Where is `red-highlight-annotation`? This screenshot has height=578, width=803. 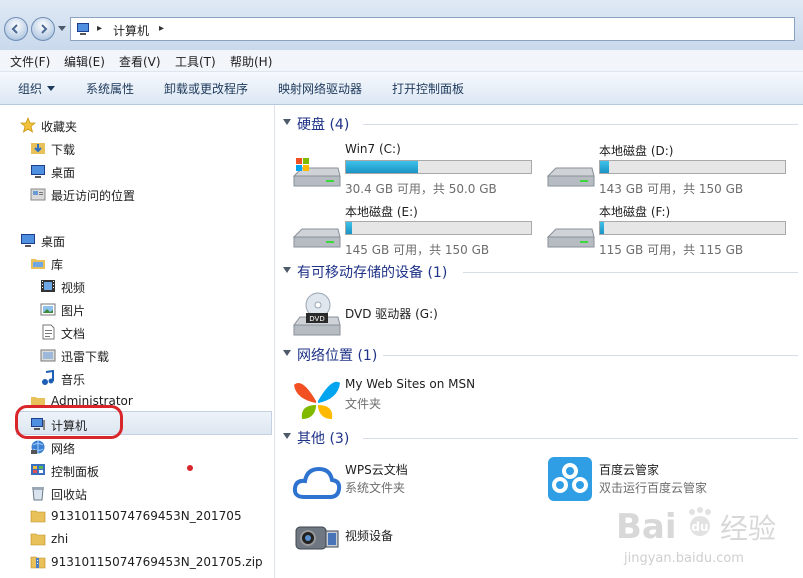
red-highlight-annotation is located at coordinates (69, 422).